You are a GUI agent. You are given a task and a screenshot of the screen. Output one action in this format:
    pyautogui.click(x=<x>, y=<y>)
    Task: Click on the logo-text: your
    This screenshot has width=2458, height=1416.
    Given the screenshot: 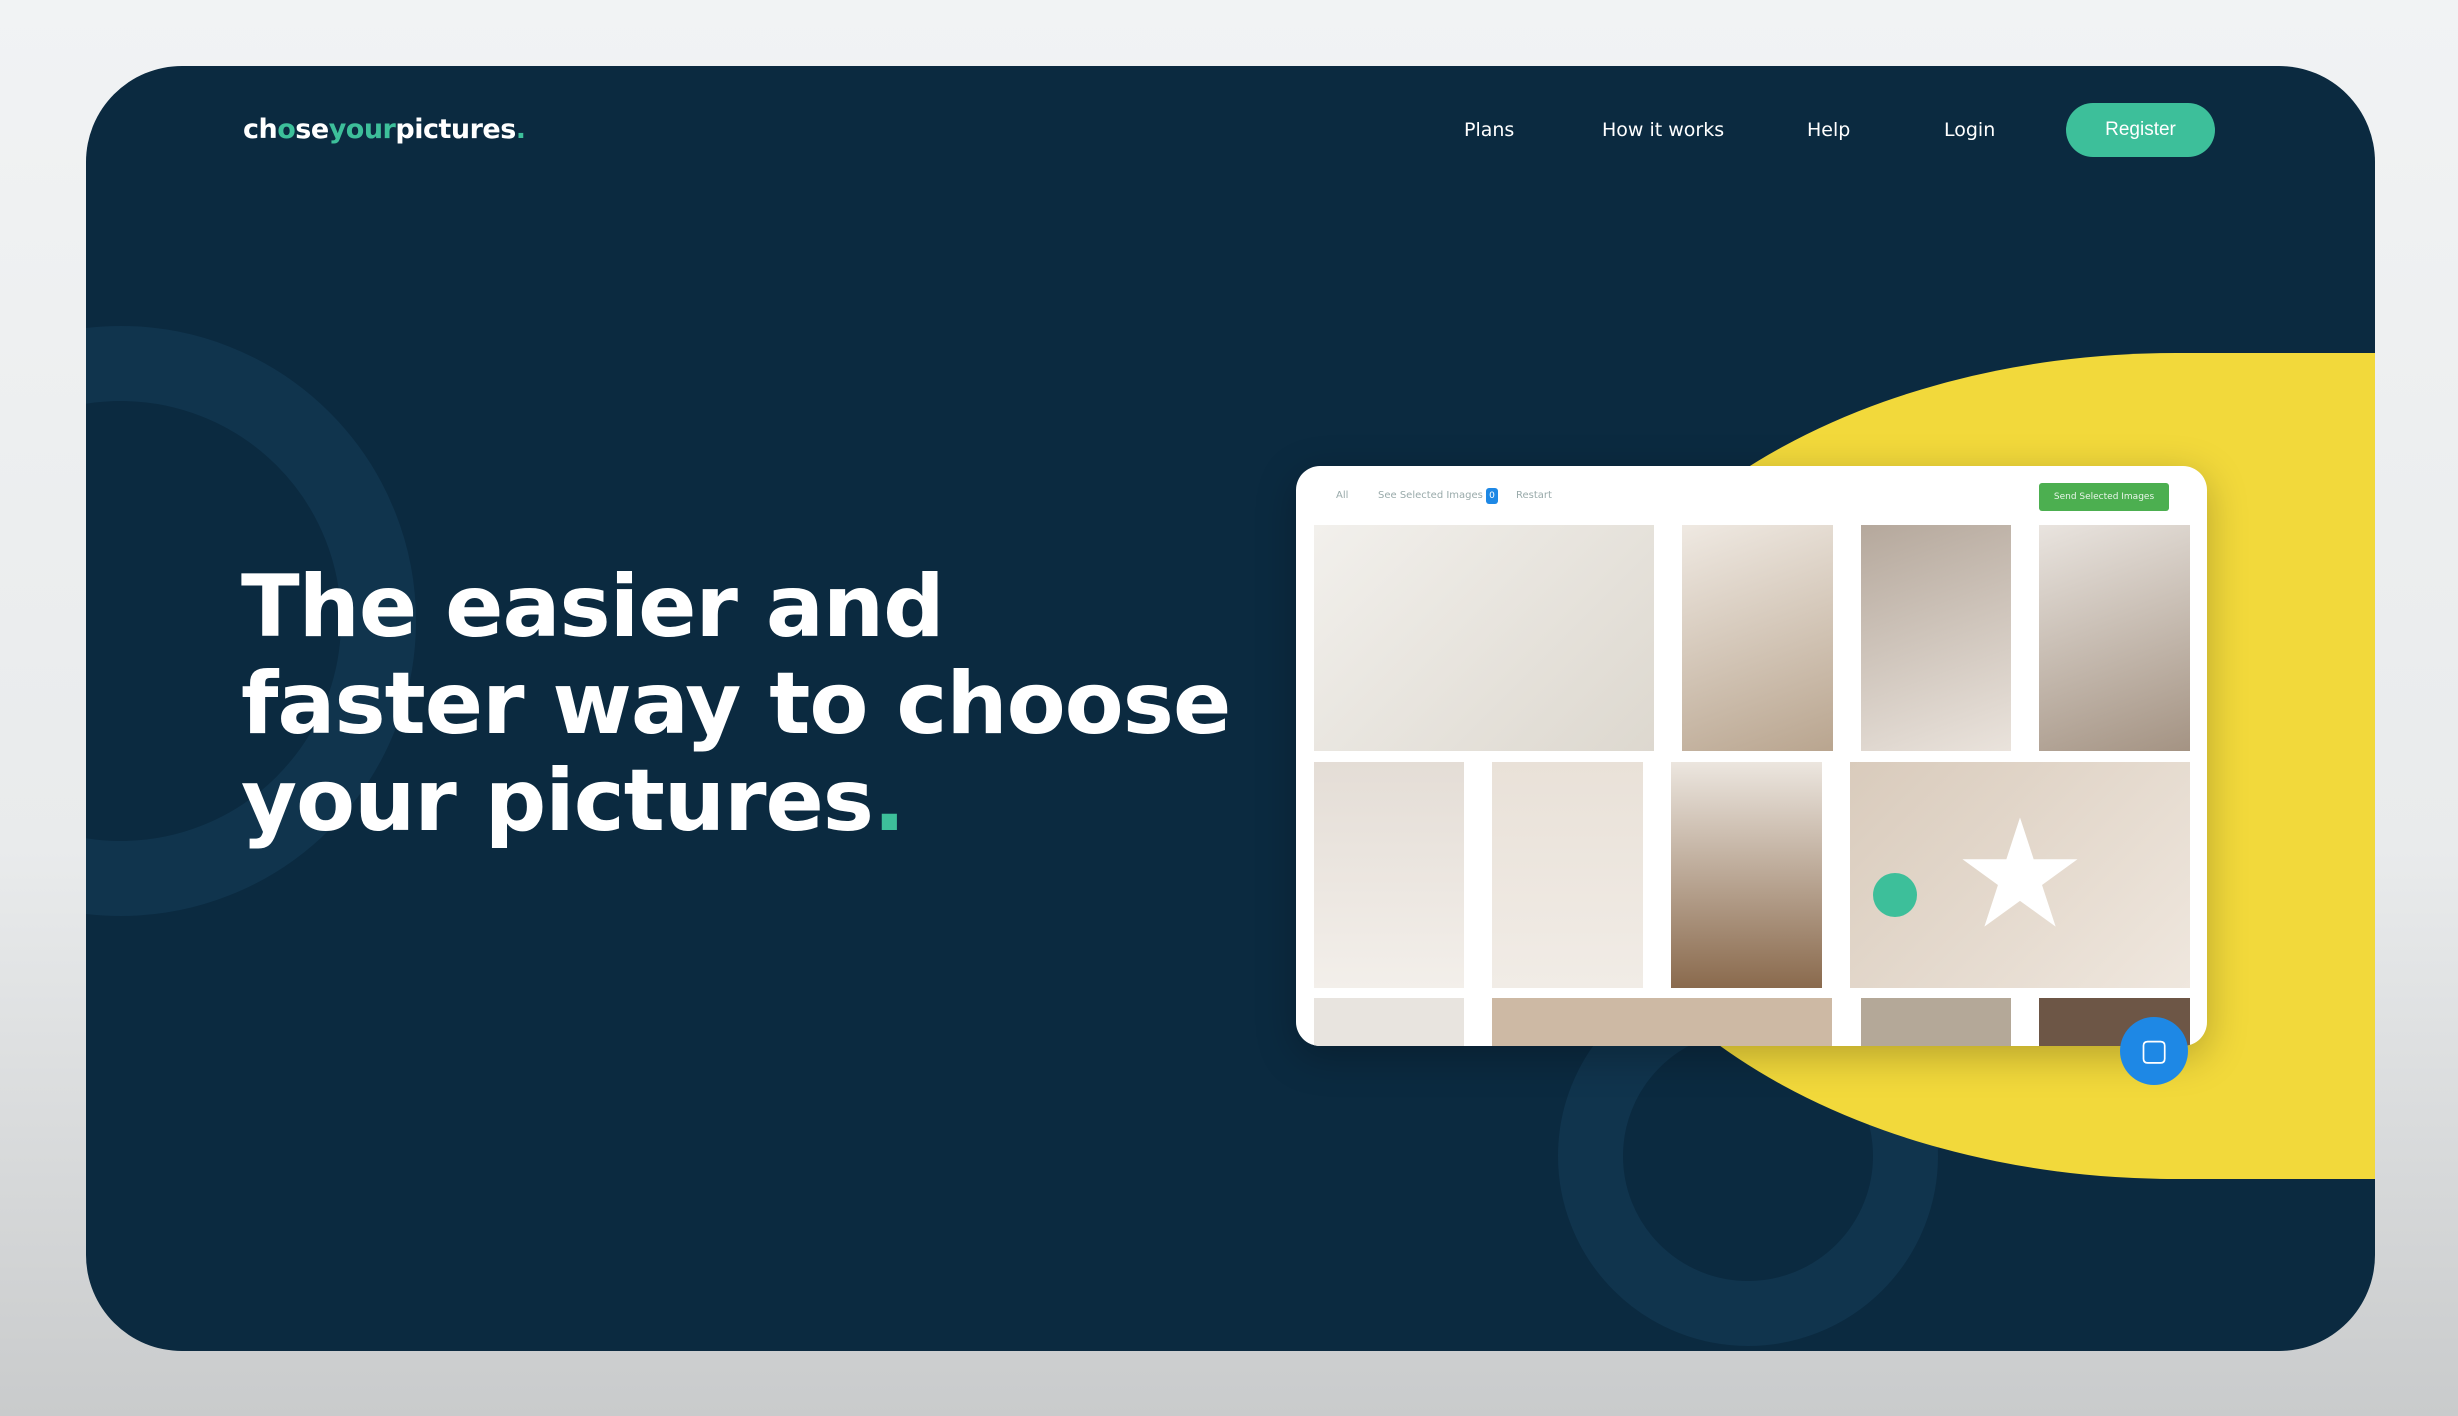 What is the action you would take?
    pyautogui.click(x=362, y=129)
    